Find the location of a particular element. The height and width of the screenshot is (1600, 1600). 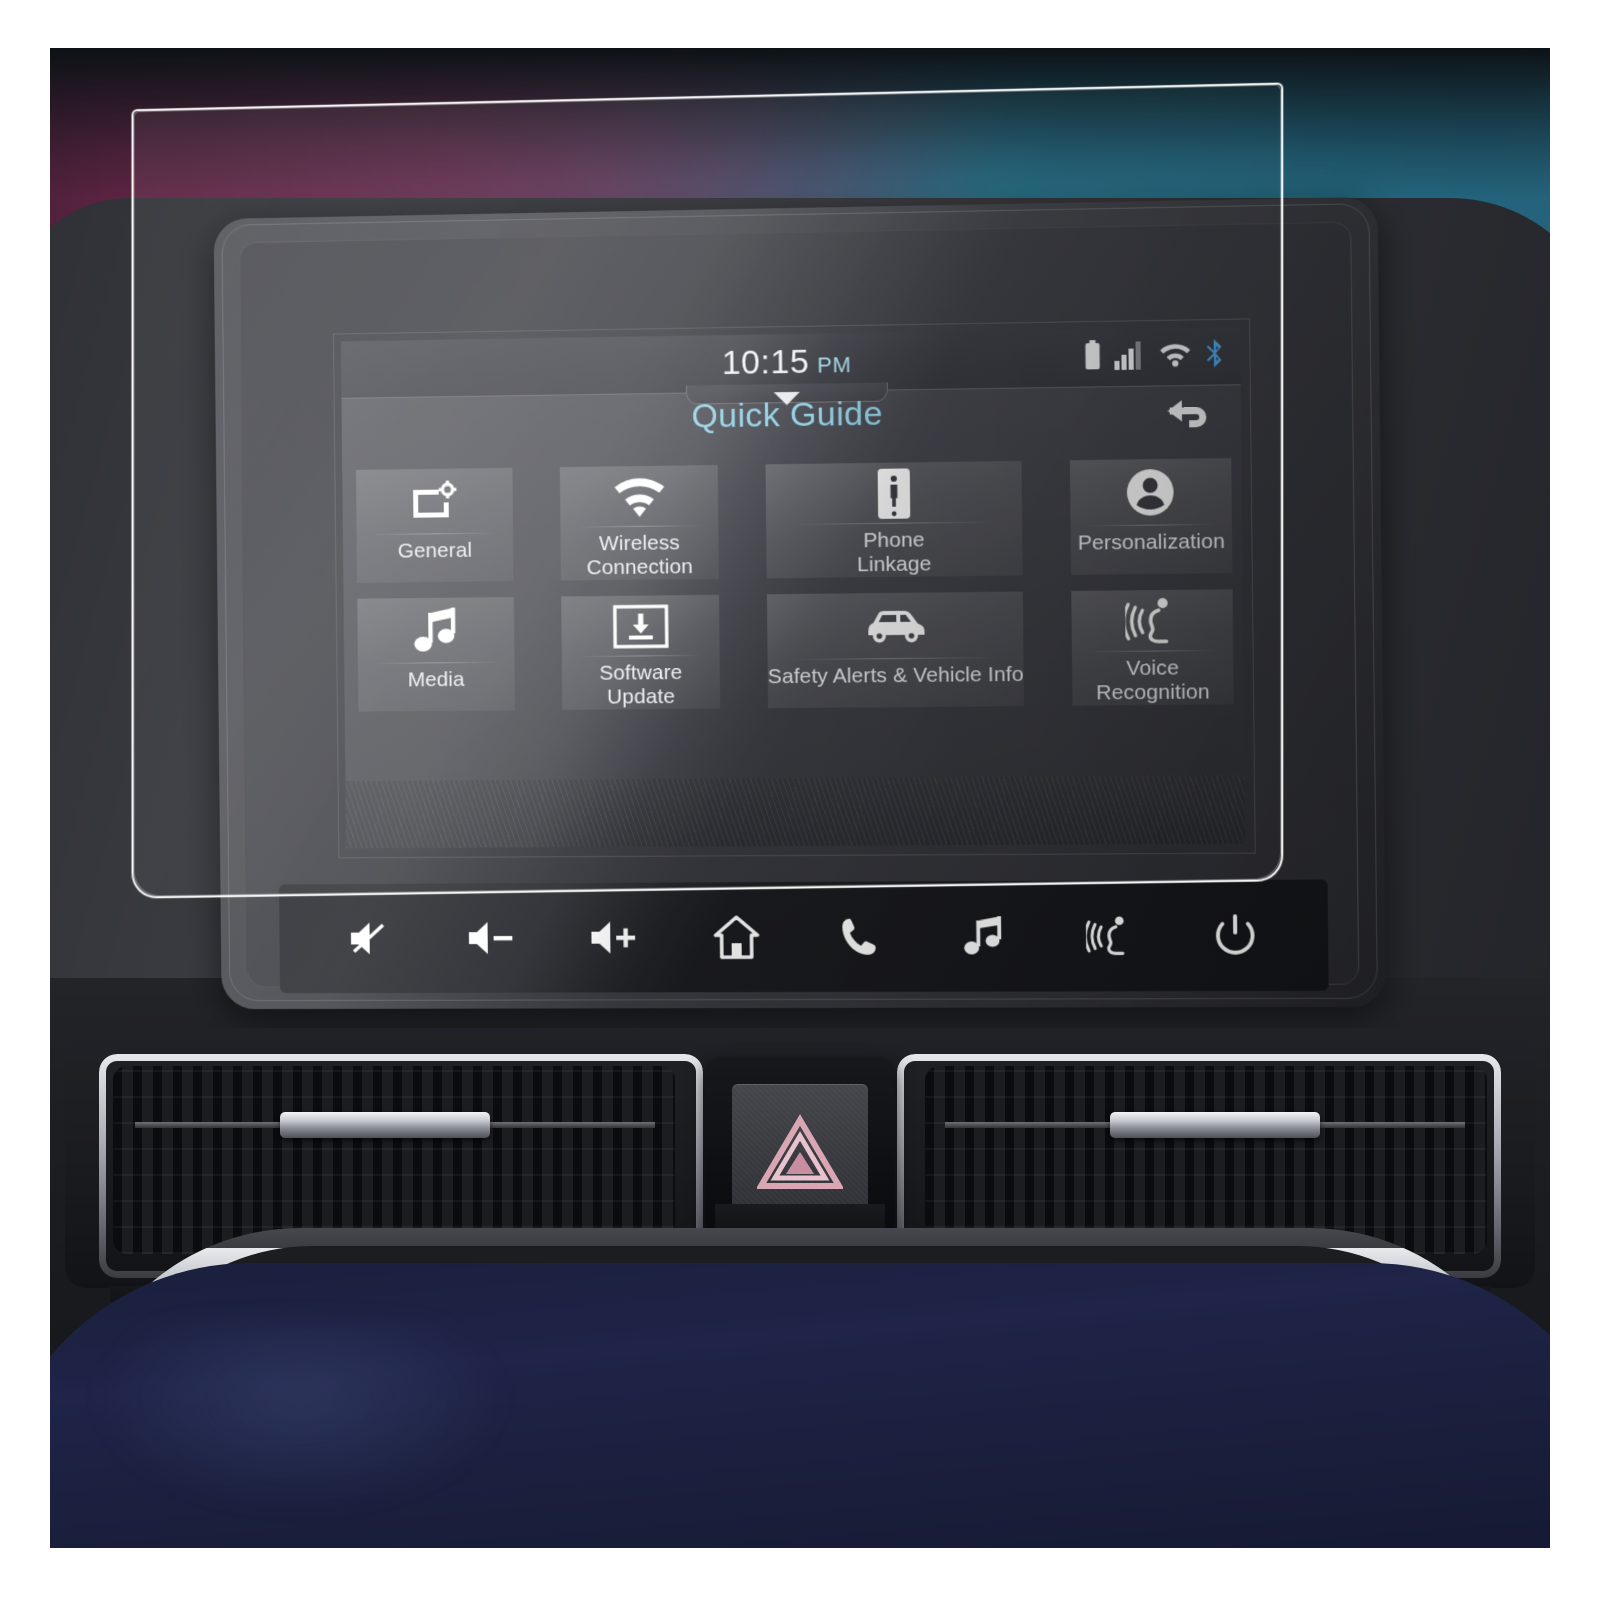

tile-safety-alerts-vehicle-info: Safety Alerts & Vehicle Info is located at coordinates (895, 650).